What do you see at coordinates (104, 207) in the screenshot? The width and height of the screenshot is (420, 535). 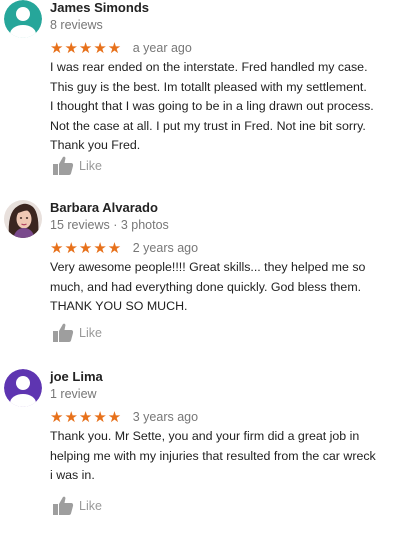 I see `reviewer-name: Barbara Alvarado` at bounding box center [104, 207].